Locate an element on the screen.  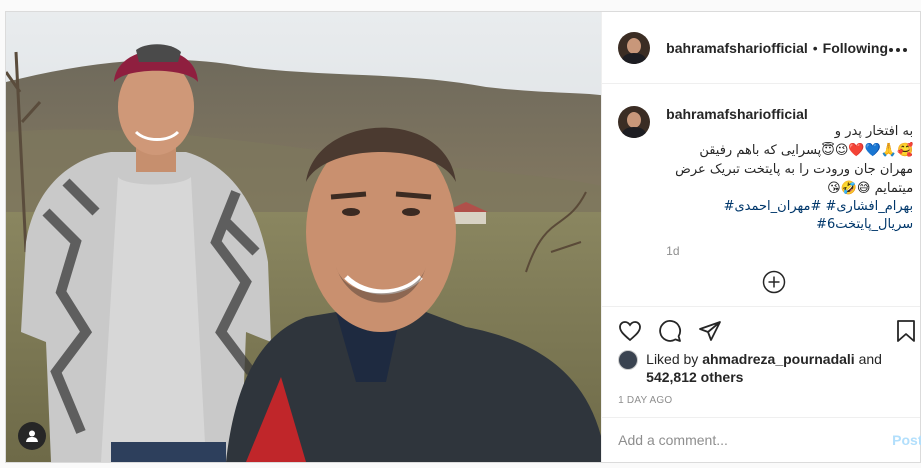
caption-line-3: مهران جان ورودت را به پایتخت تبریک عرض is located at coordinates (794, 169).